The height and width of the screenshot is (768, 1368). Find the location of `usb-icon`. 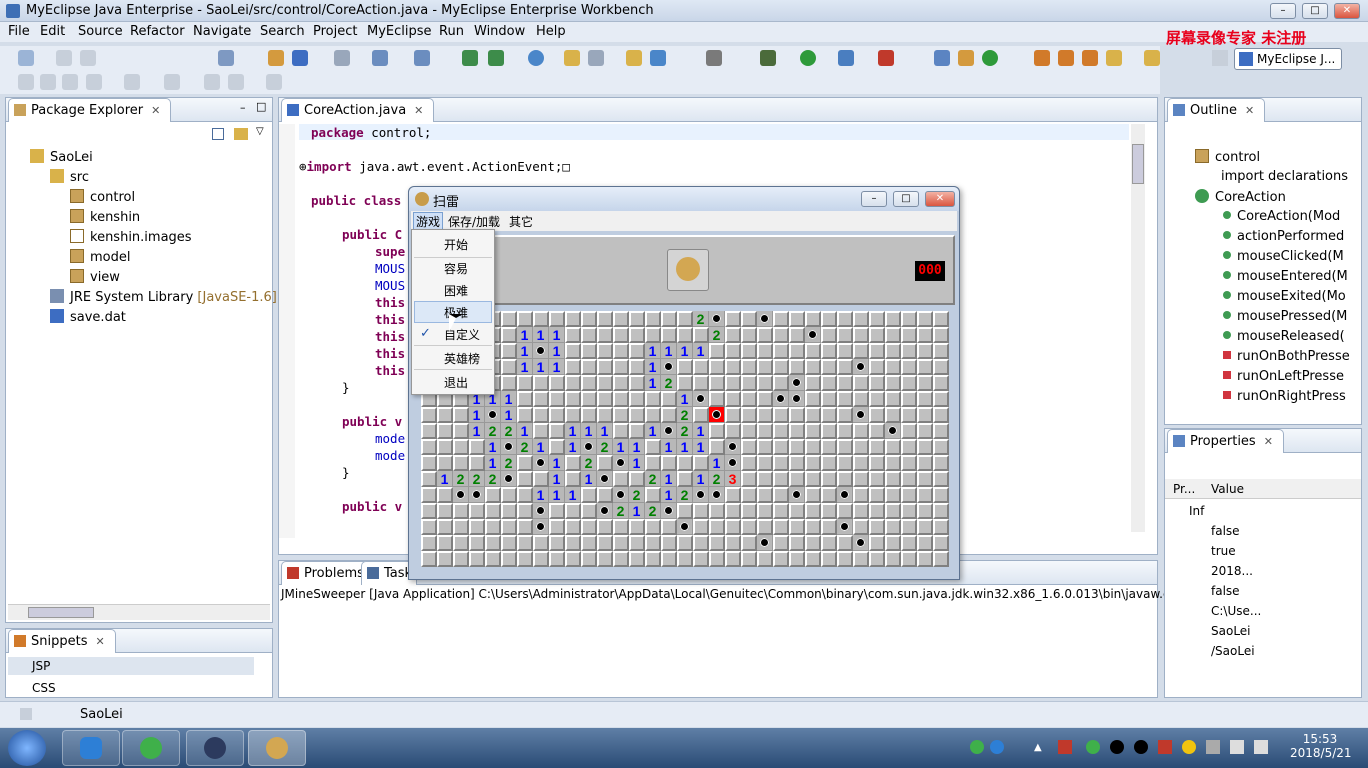

usb-icon is located at coordinates (1213, 747).